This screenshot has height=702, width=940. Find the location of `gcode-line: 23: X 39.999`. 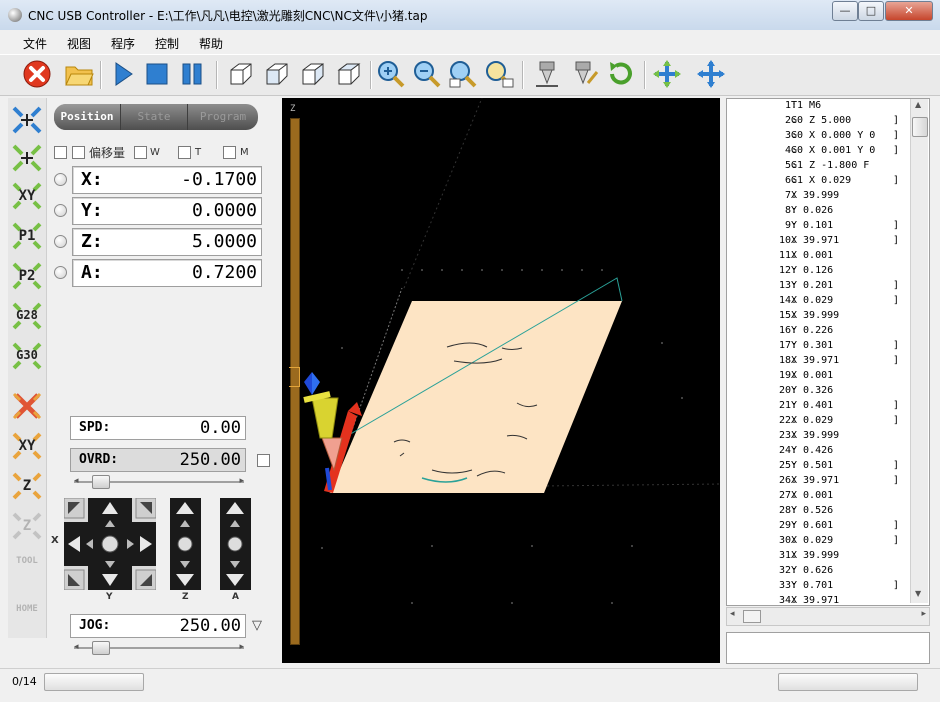

gcode-line: 23: X 39.999 is located at coordinates (821, 437).